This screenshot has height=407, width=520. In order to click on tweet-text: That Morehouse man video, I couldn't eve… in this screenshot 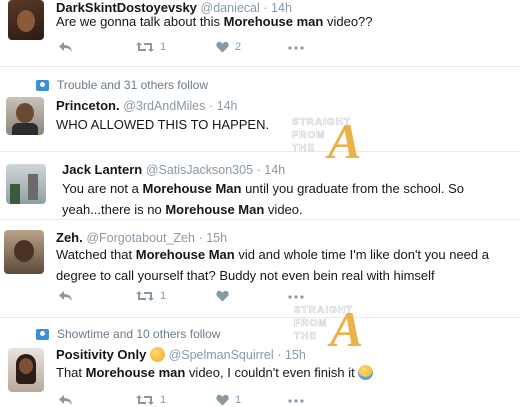, I will do `click(215, 372)`.